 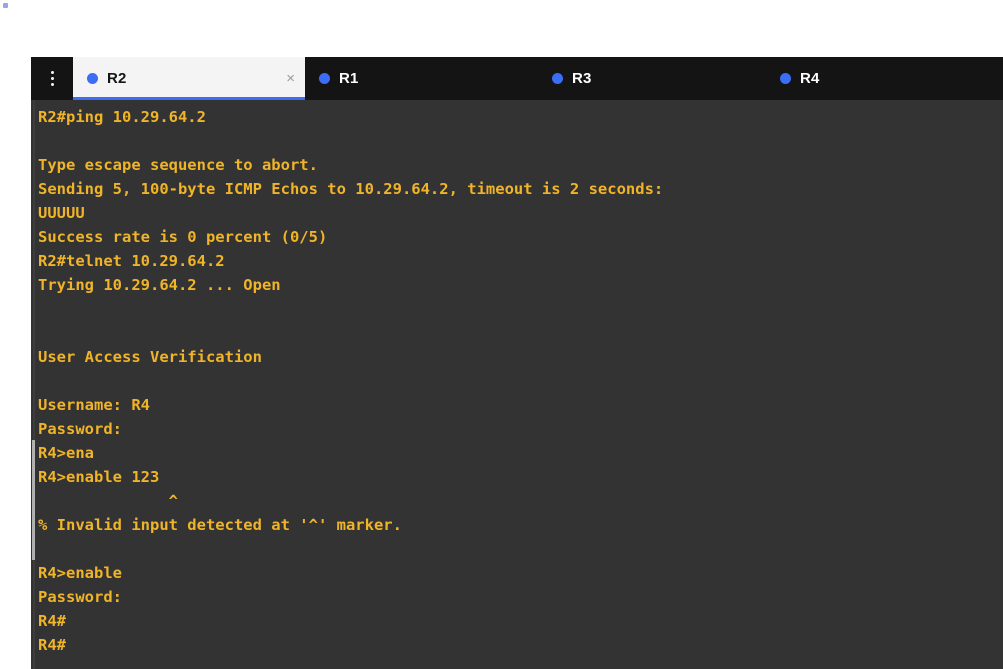 I want to click on corner-artifact, so click(x=5, y=5).